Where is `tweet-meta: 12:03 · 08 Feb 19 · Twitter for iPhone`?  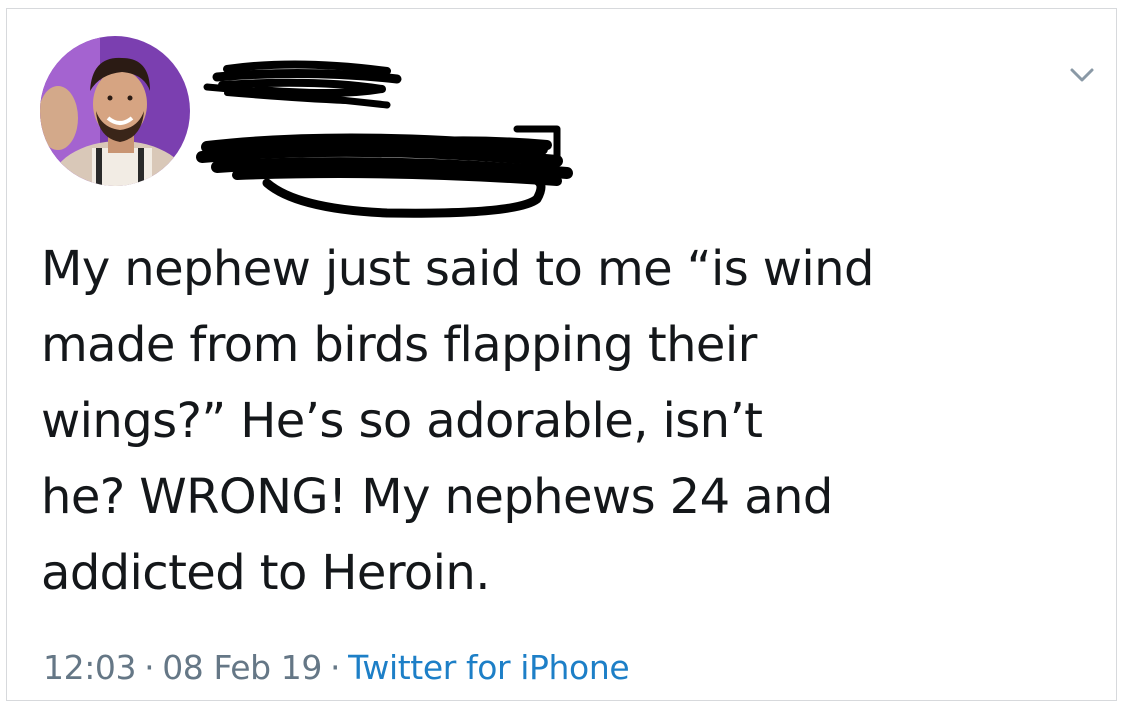 tweet-meta: 12:03 · 08 Feb 19 · Twitter for iPhone is located at coordinates (336, 668).